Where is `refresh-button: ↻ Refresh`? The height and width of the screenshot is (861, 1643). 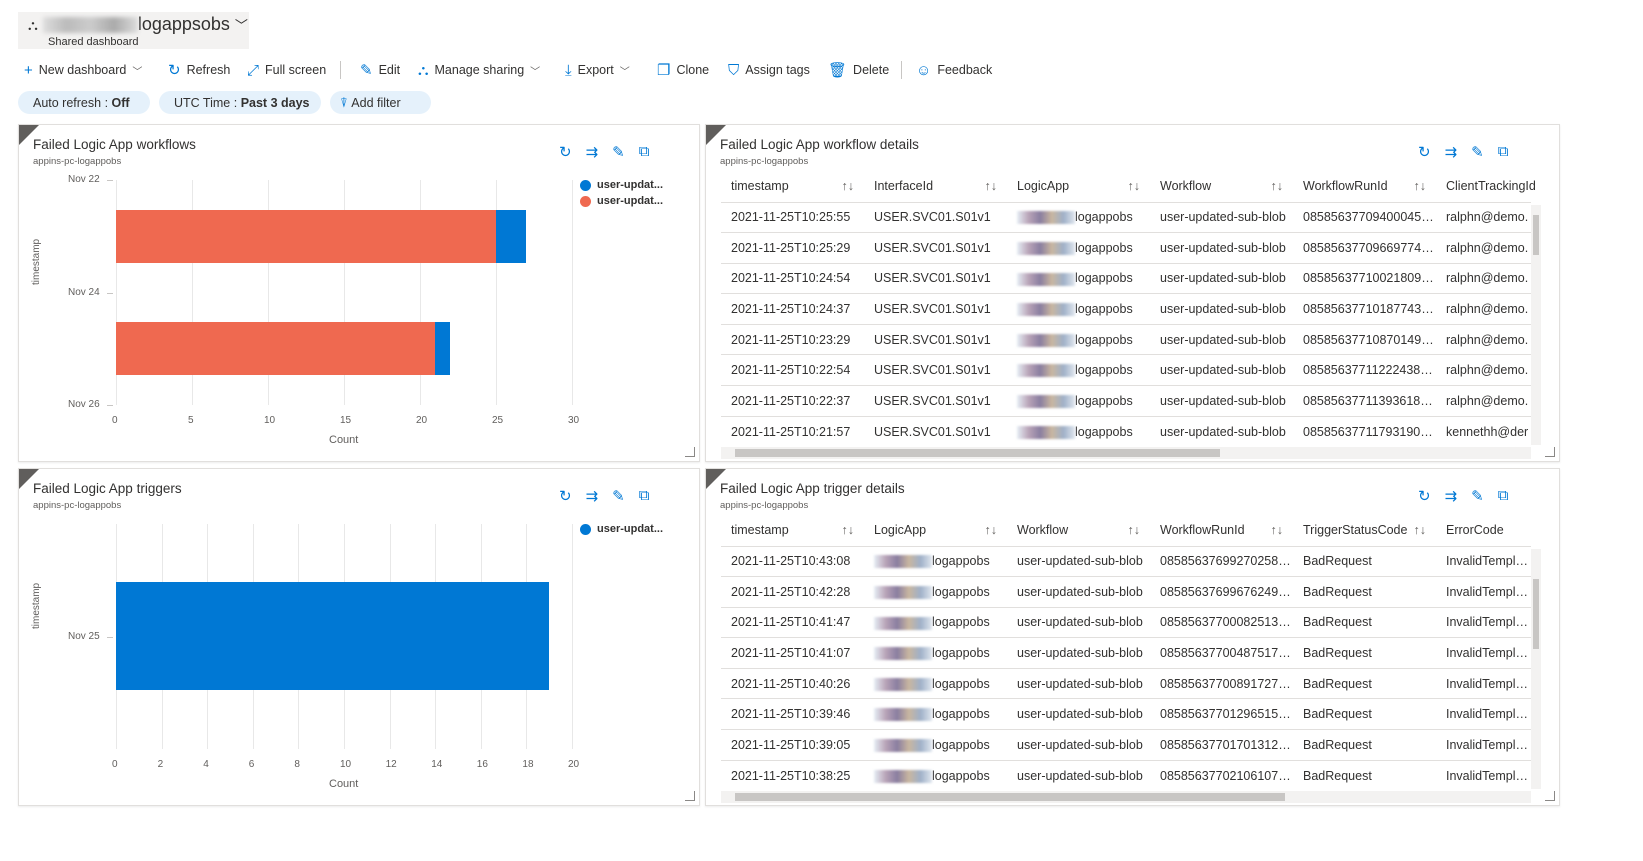
refresh-button: ↻ Refresh is located at coordinates (199, 70).